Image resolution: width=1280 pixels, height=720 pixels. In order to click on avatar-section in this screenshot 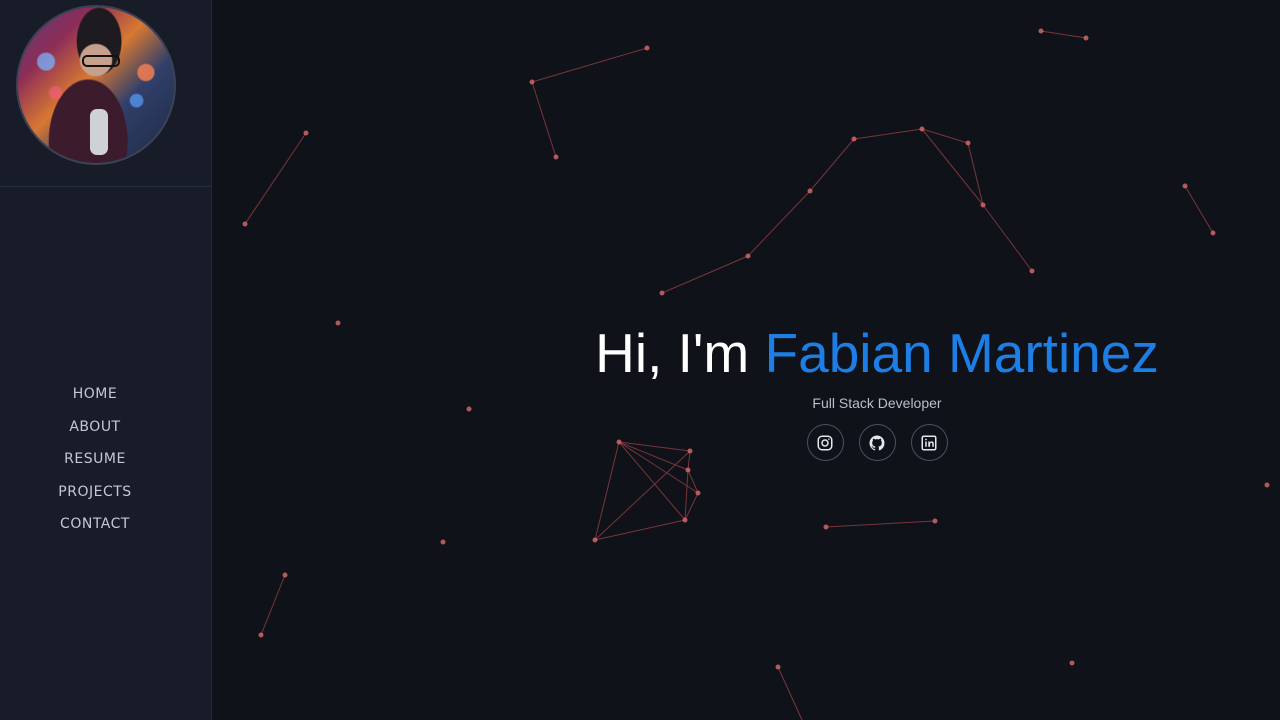, I will do `click(105, 93)`.